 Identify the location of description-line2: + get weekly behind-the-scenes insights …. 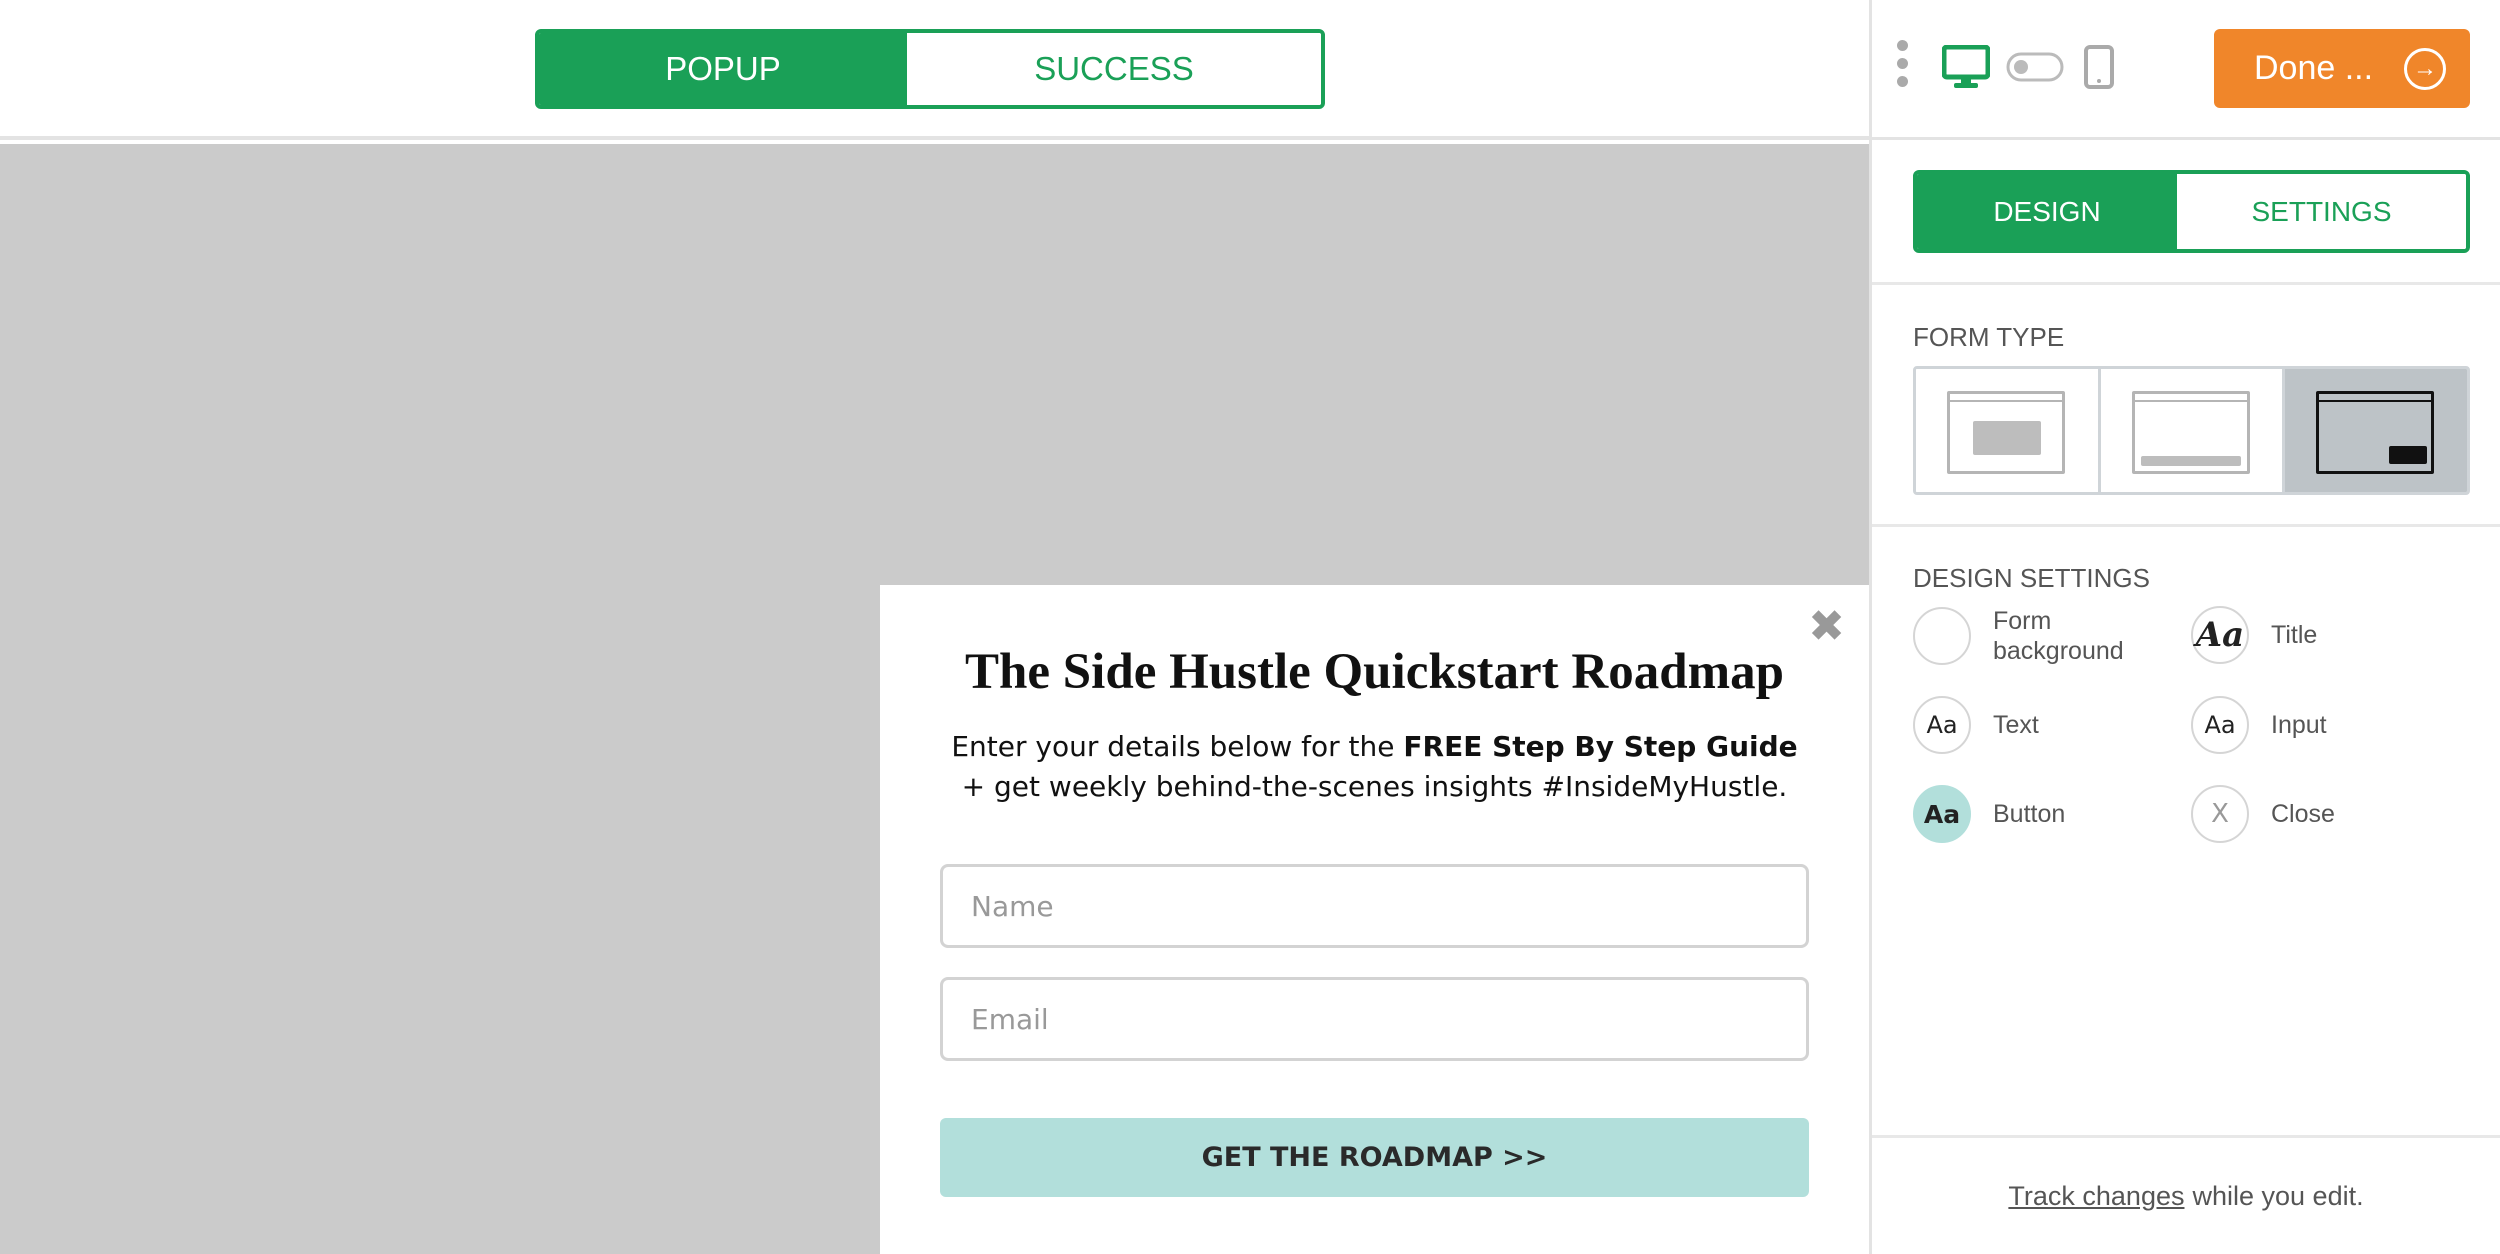
(1374, 786).